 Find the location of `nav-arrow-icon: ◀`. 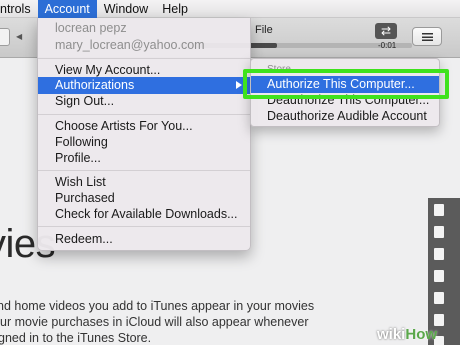

nav-arrow-icon: ◀ is located at coordinates (19, 36).